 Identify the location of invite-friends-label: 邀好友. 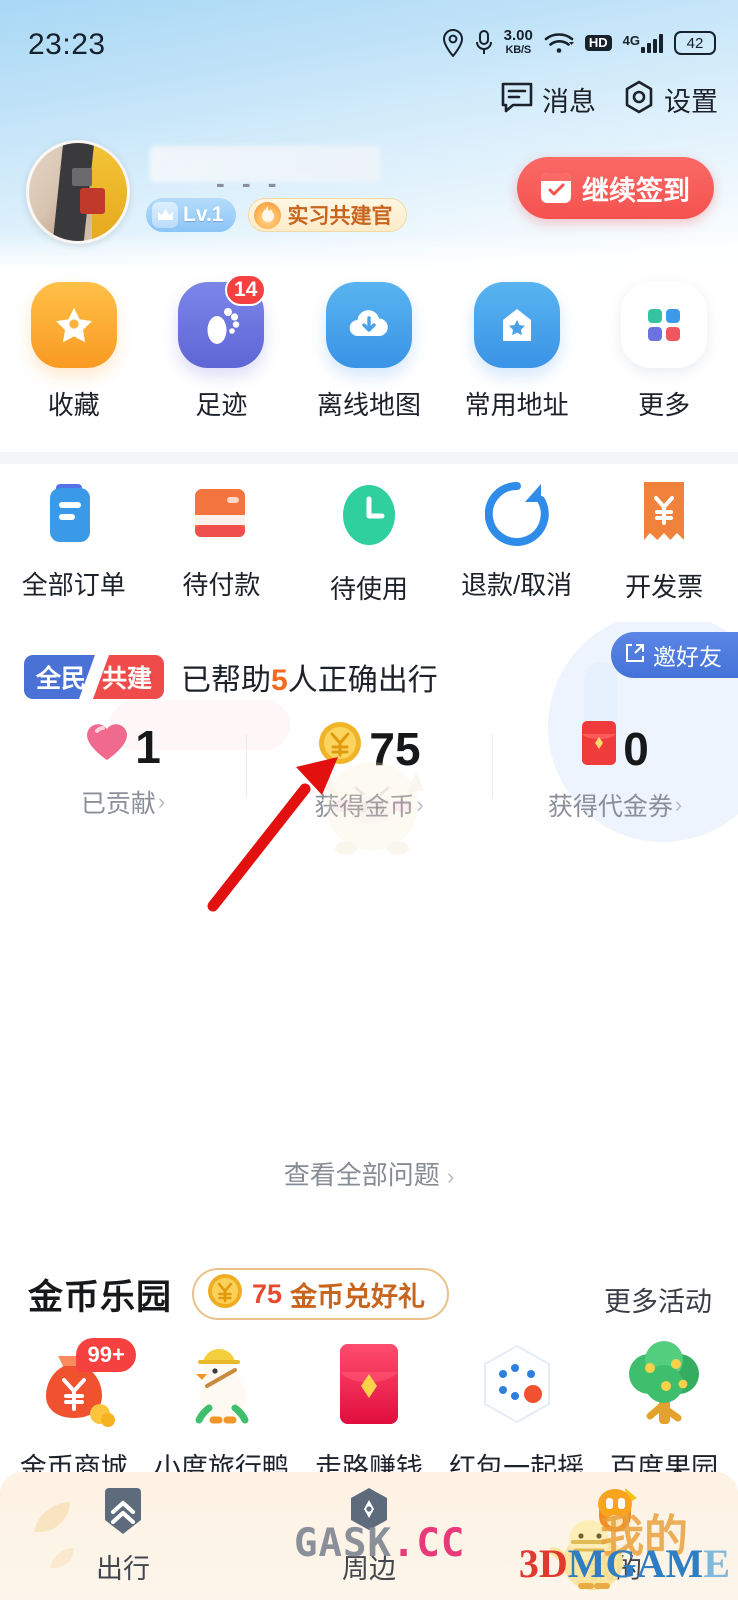
(687, 657).